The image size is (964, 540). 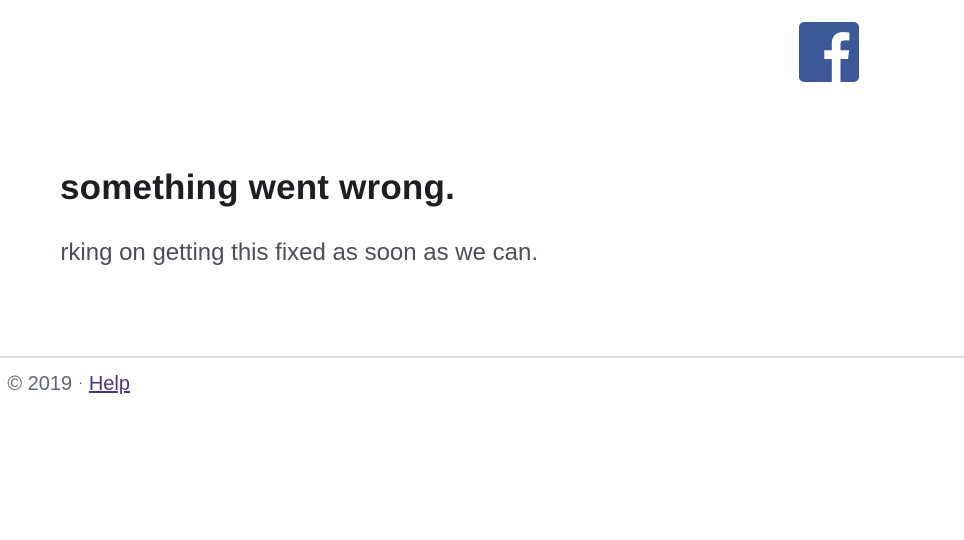 I want to click on error-heading: something went wrong., so click(x=257, y=187).